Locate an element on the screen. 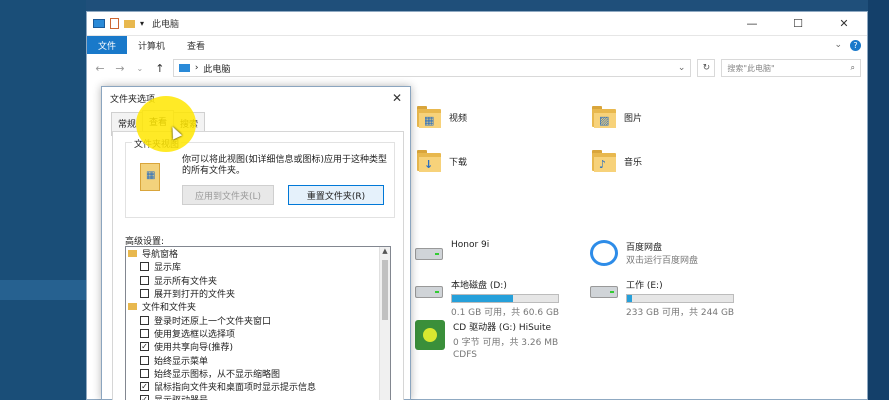  tree-group: 文件和文件夹 is located at coordinates (258, 306).